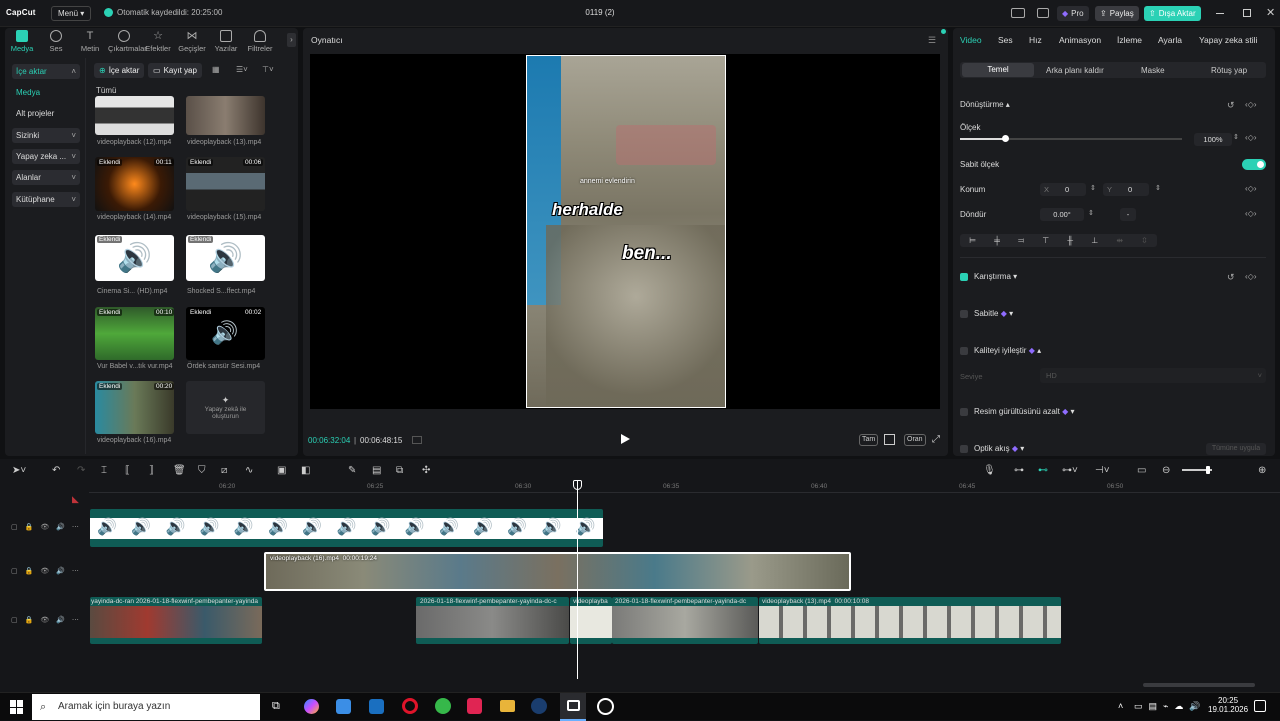  I want to click on snap-icon: ⊶˅, so click(1070, 470).